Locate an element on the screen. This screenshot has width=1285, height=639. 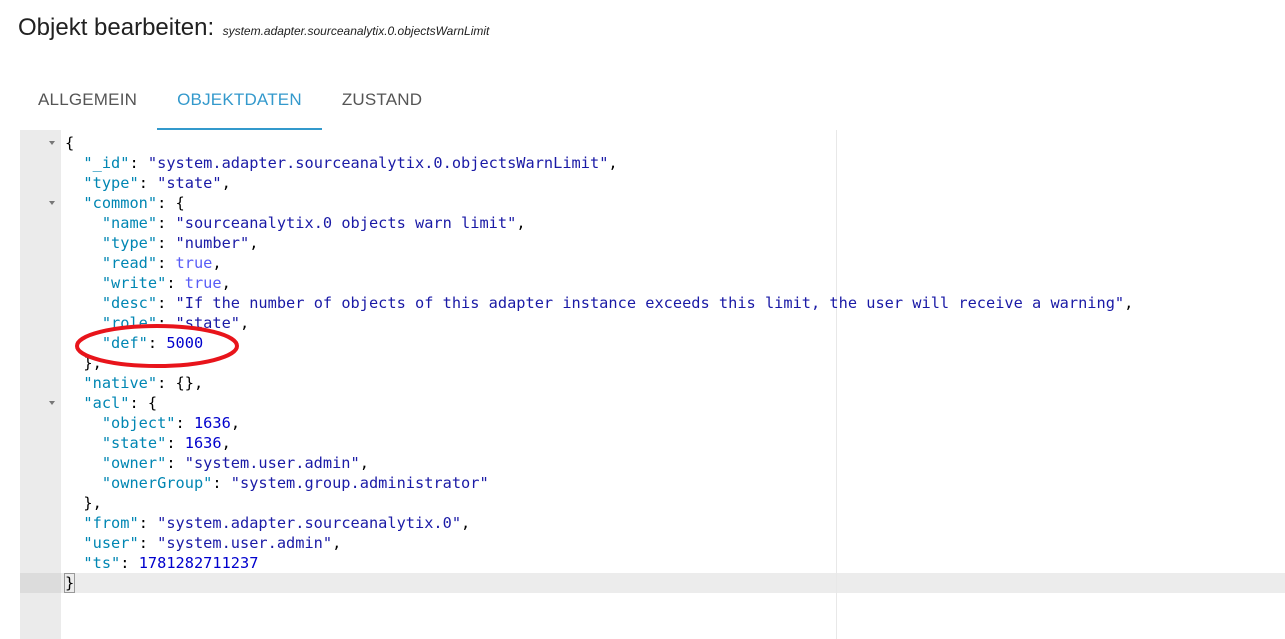
tab-bar: ALLGEMEIN OBJEKTDATEN ZUSTAND is located at coordinates (230, 101).